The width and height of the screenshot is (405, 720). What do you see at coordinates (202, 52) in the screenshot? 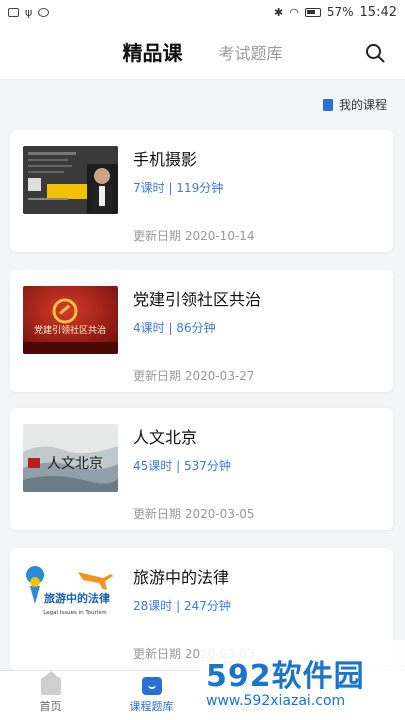
I see `top-tab-bar: 精品课 考试题库` at bounding box center [202, 52].